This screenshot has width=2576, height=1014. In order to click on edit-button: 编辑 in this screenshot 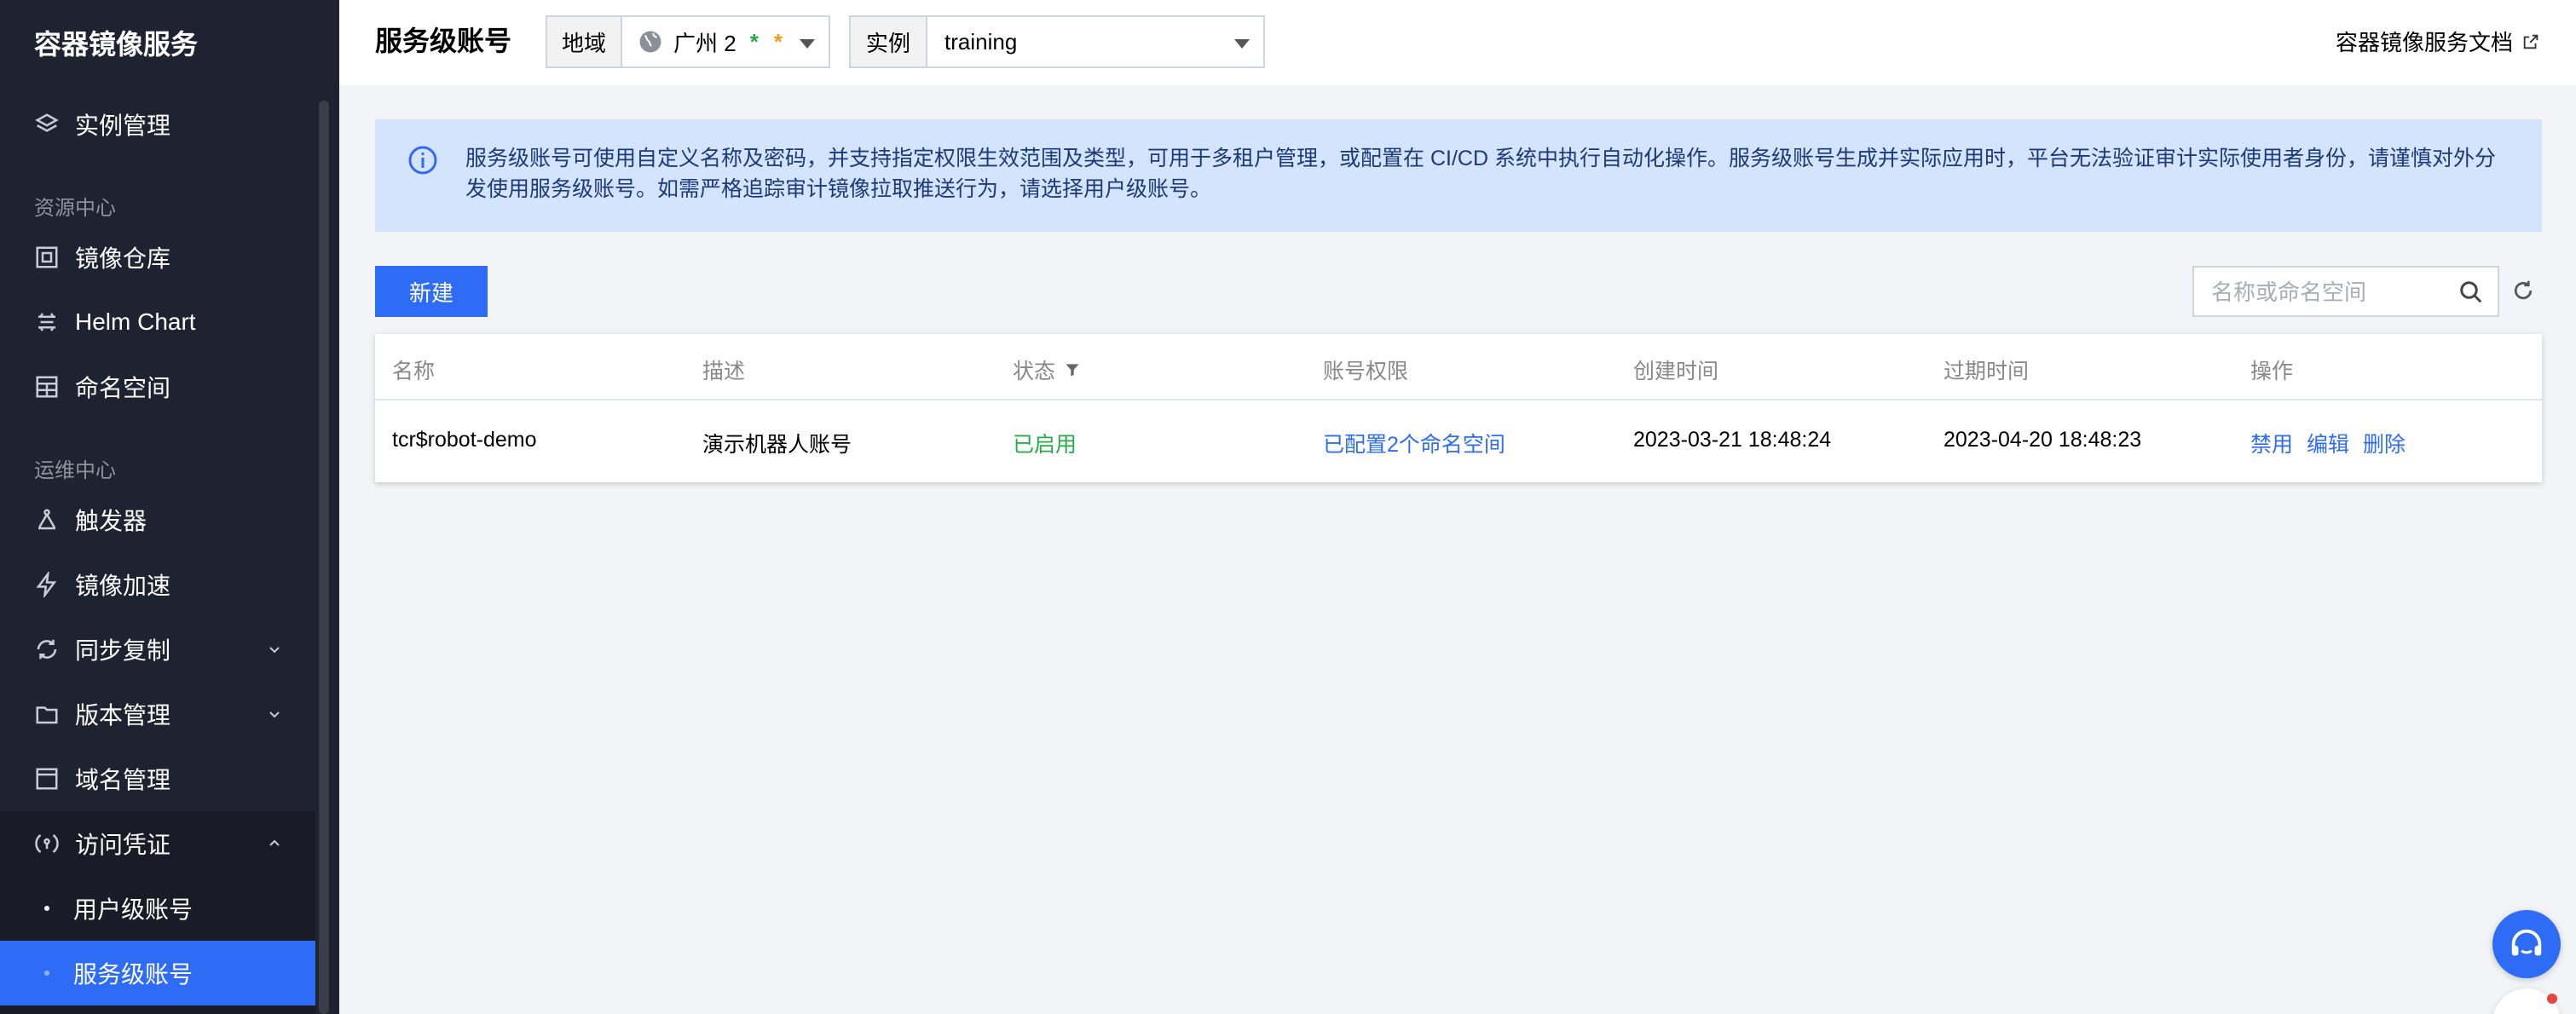, I will do `click(2328, 443)`.